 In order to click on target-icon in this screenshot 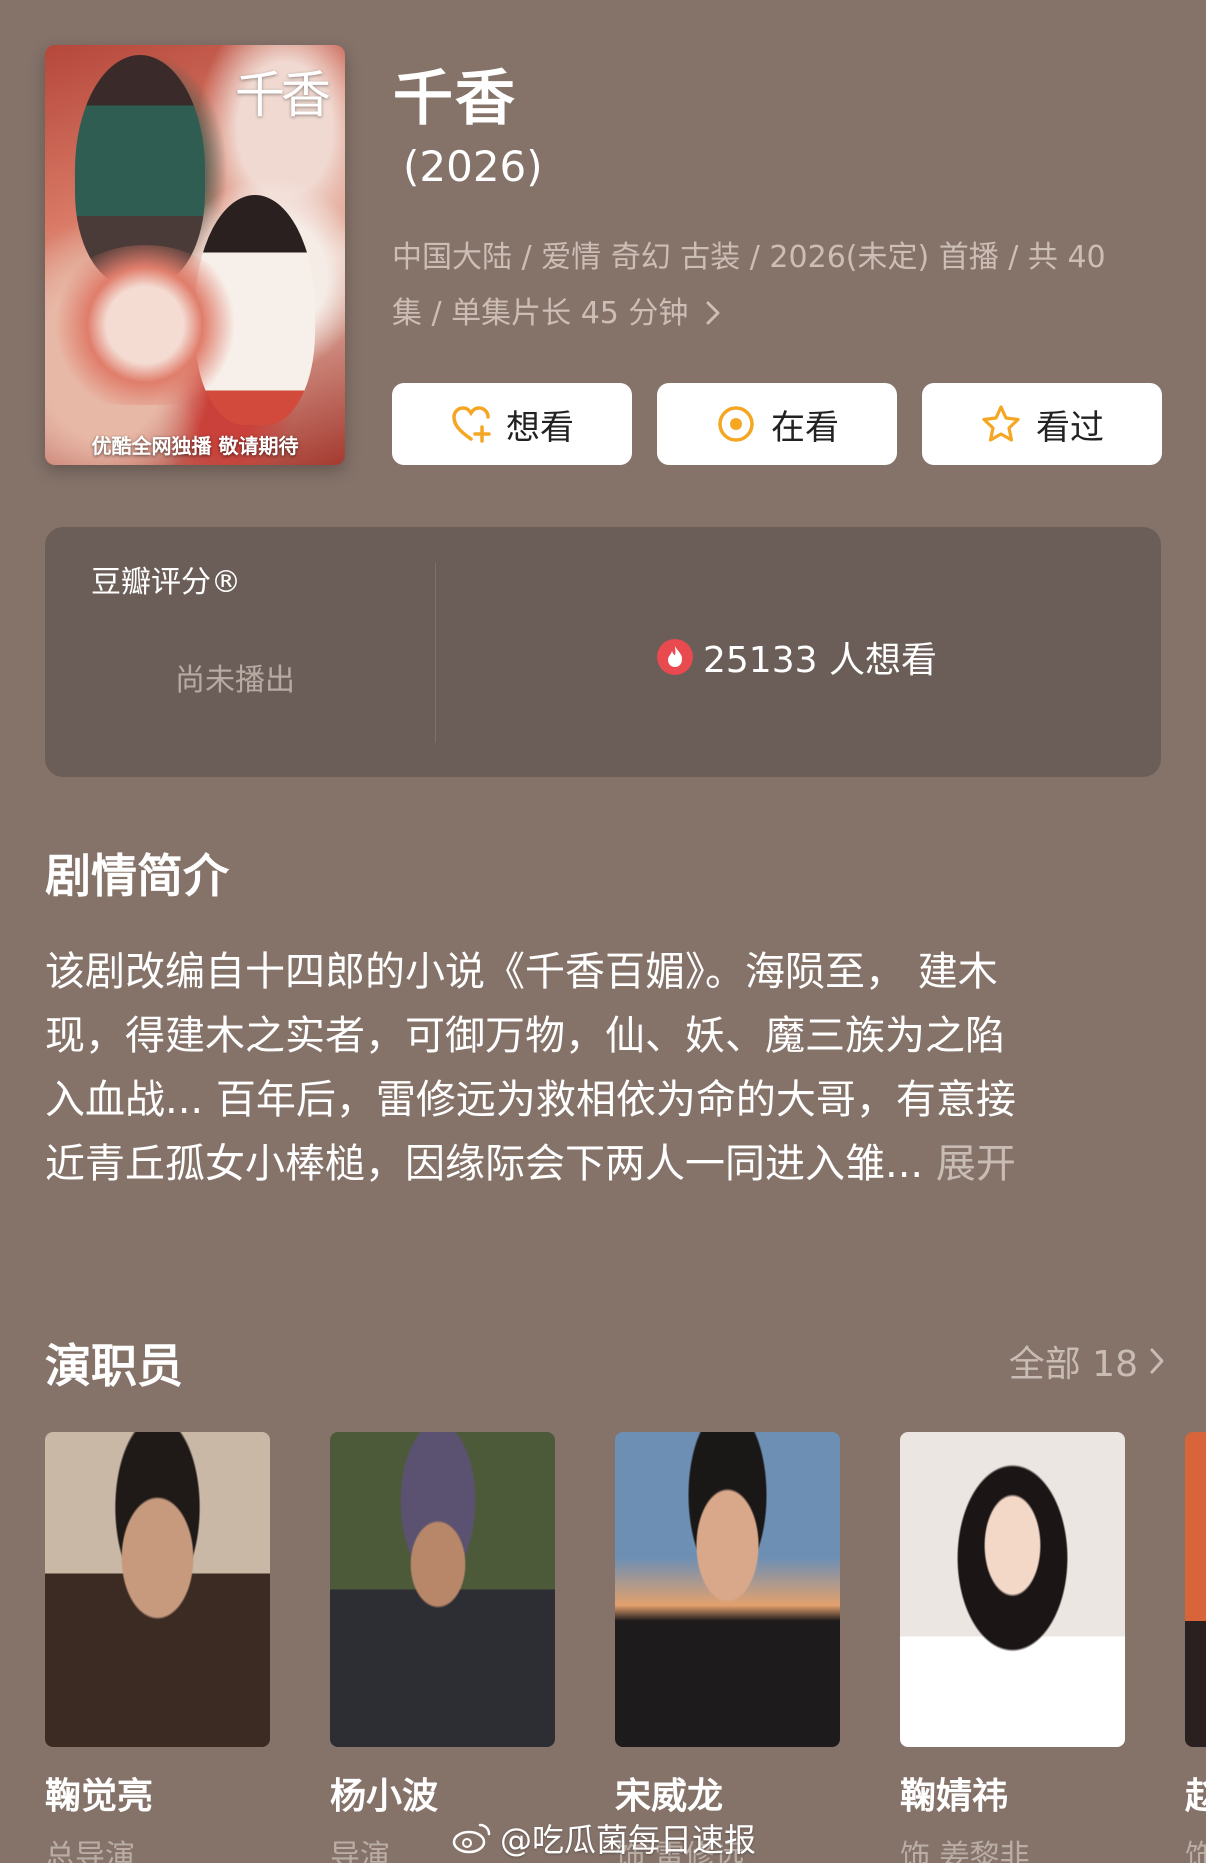, I will do `click(736, 424)`.